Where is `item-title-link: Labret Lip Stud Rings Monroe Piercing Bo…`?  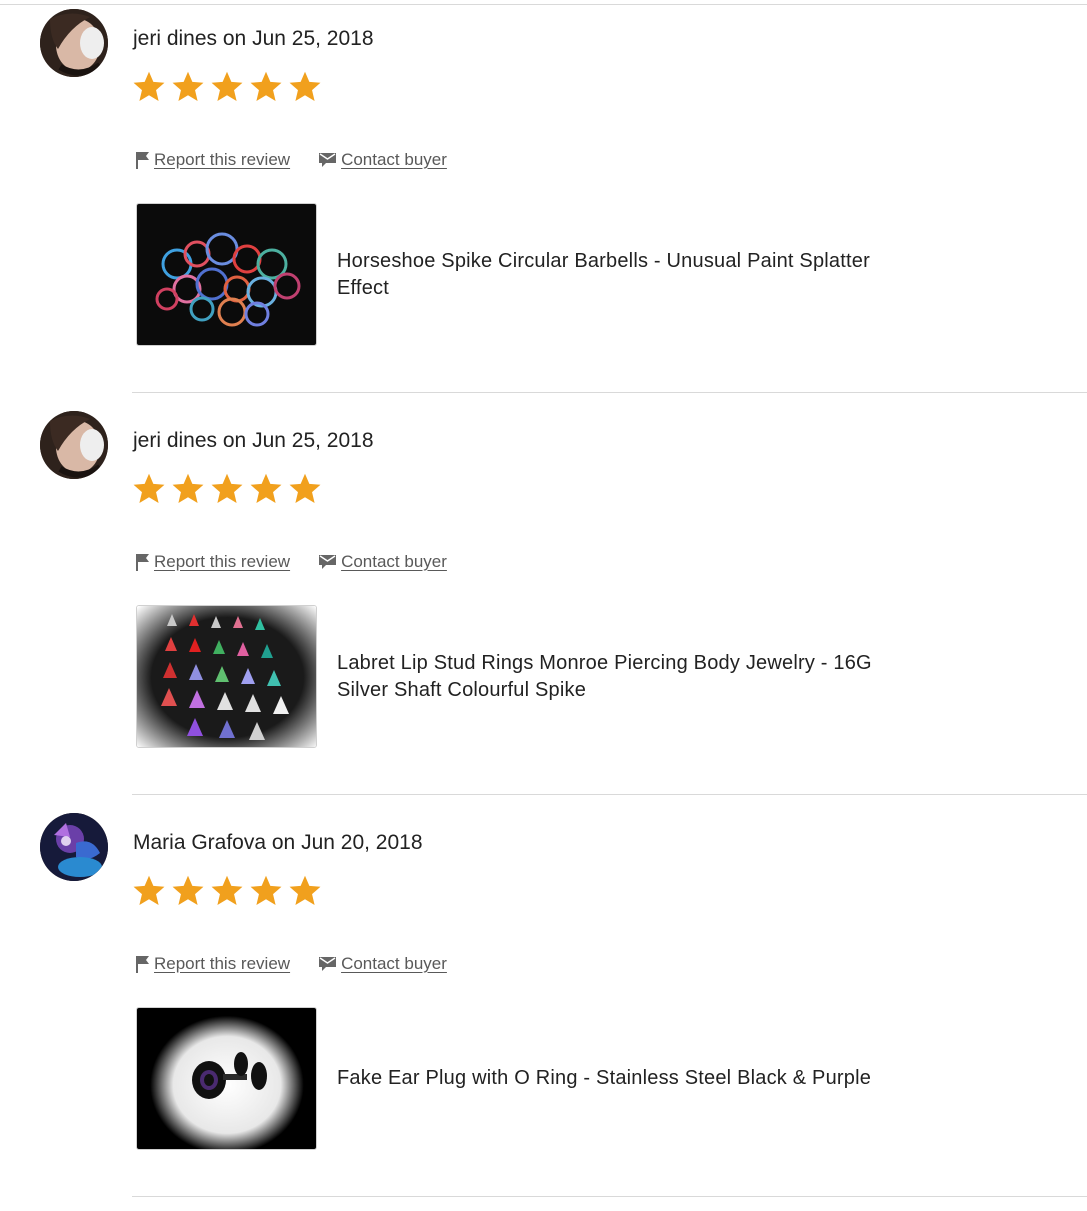 item-title-link: Labret Lip Stud Rings Monroe Piercing Bo… is located at coordinates (627, 677).